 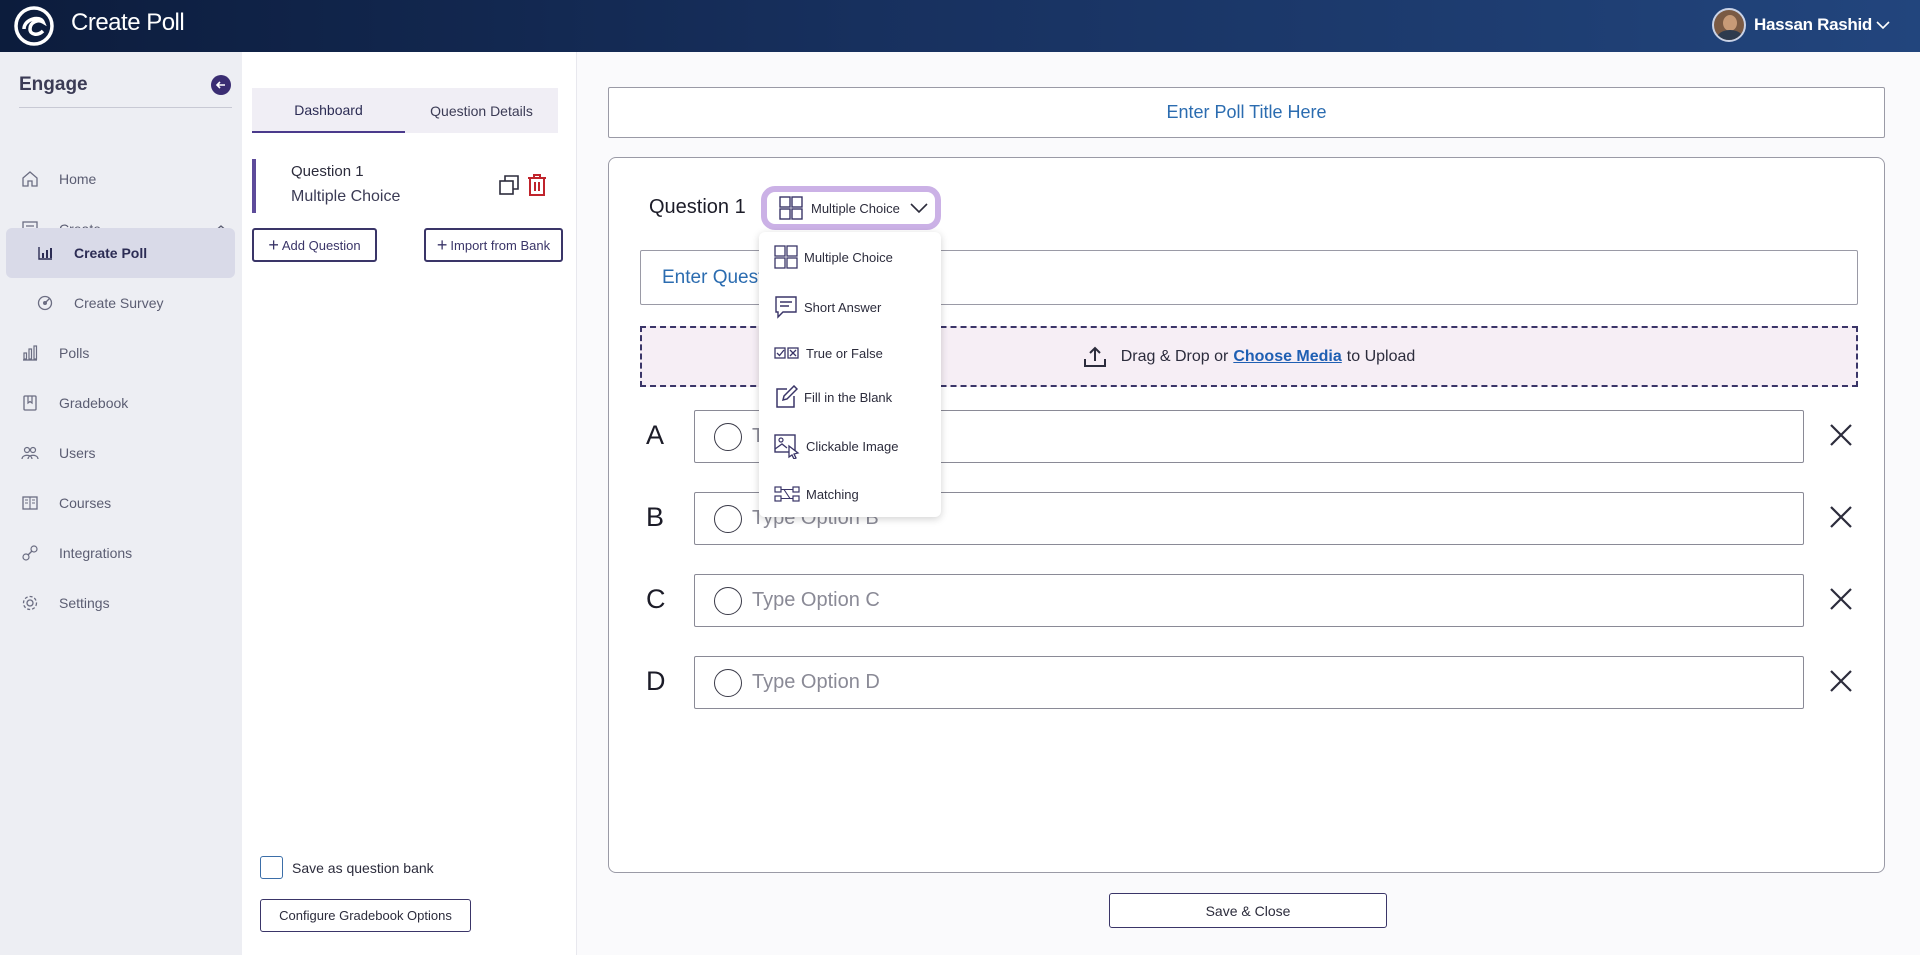 What do you see at coordinates (77, 453) in the screenshot?
I see `sidebar-item-label: Users` at bounding box center [77, 453].